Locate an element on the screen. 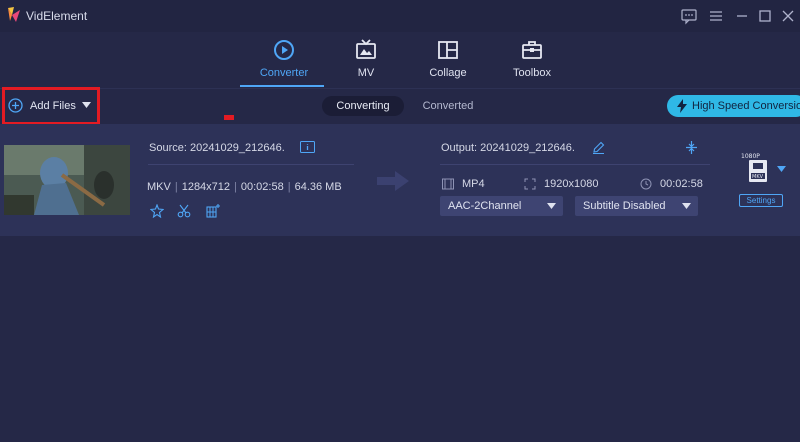 The height and width of the screenshot is (442, 800). tab-converter: Converter is located at coordinates (284, 60).